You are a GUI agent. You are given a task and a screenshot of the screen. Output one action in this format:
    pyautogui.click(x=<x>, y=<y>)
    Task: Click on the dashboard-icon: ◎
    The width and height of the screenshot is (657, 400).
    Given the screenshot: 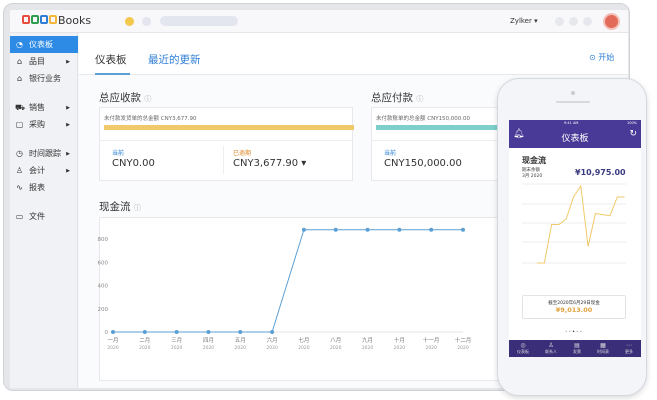 What is the action you would take?
    pyautogui.click(x=523, y=345)
    